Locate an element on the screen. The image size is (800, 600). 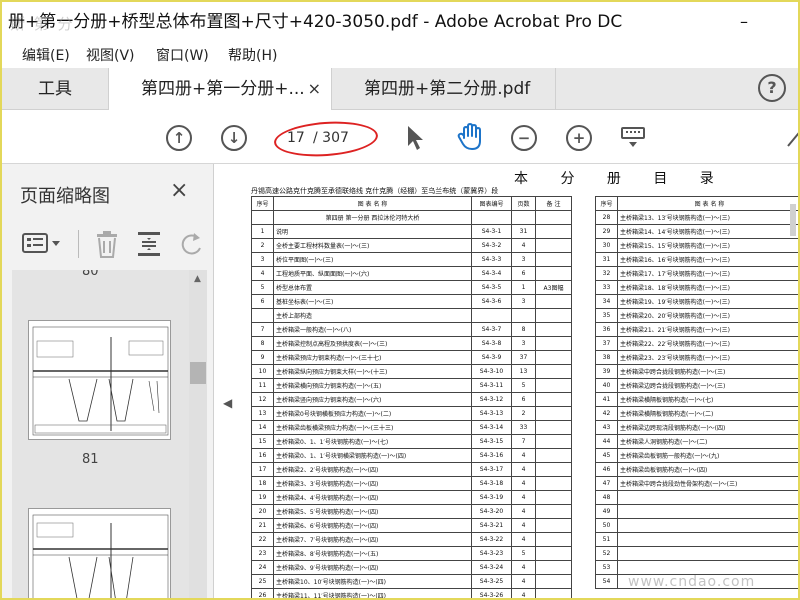
sidebar-close-icon: × is located at coordinates (179, 190).